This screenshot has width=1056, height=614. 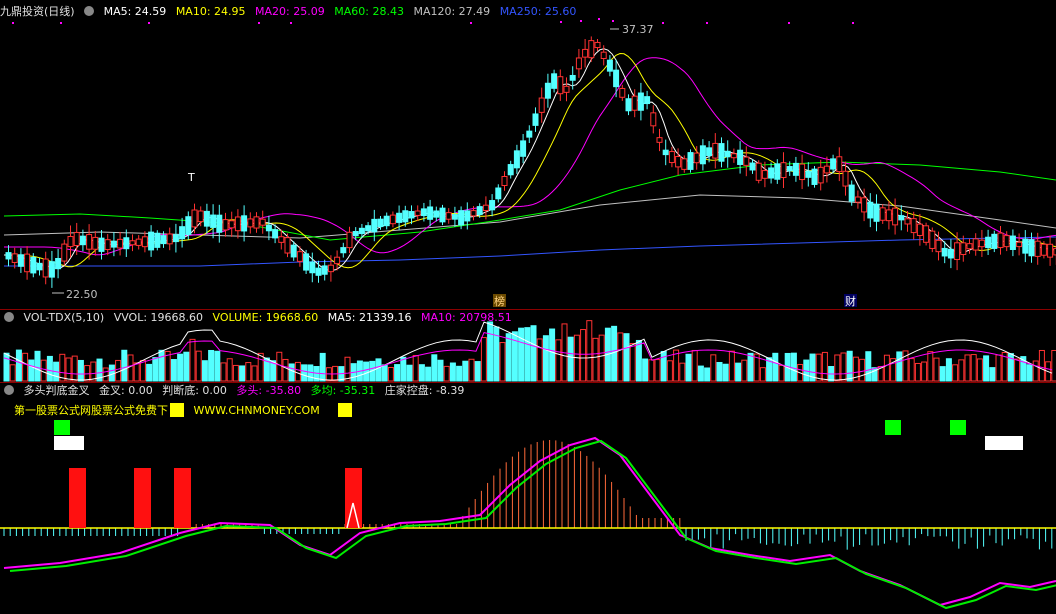 I want to click on promo-text: 第一股票公式网股票公式免费下, so click(x=91, y=410).